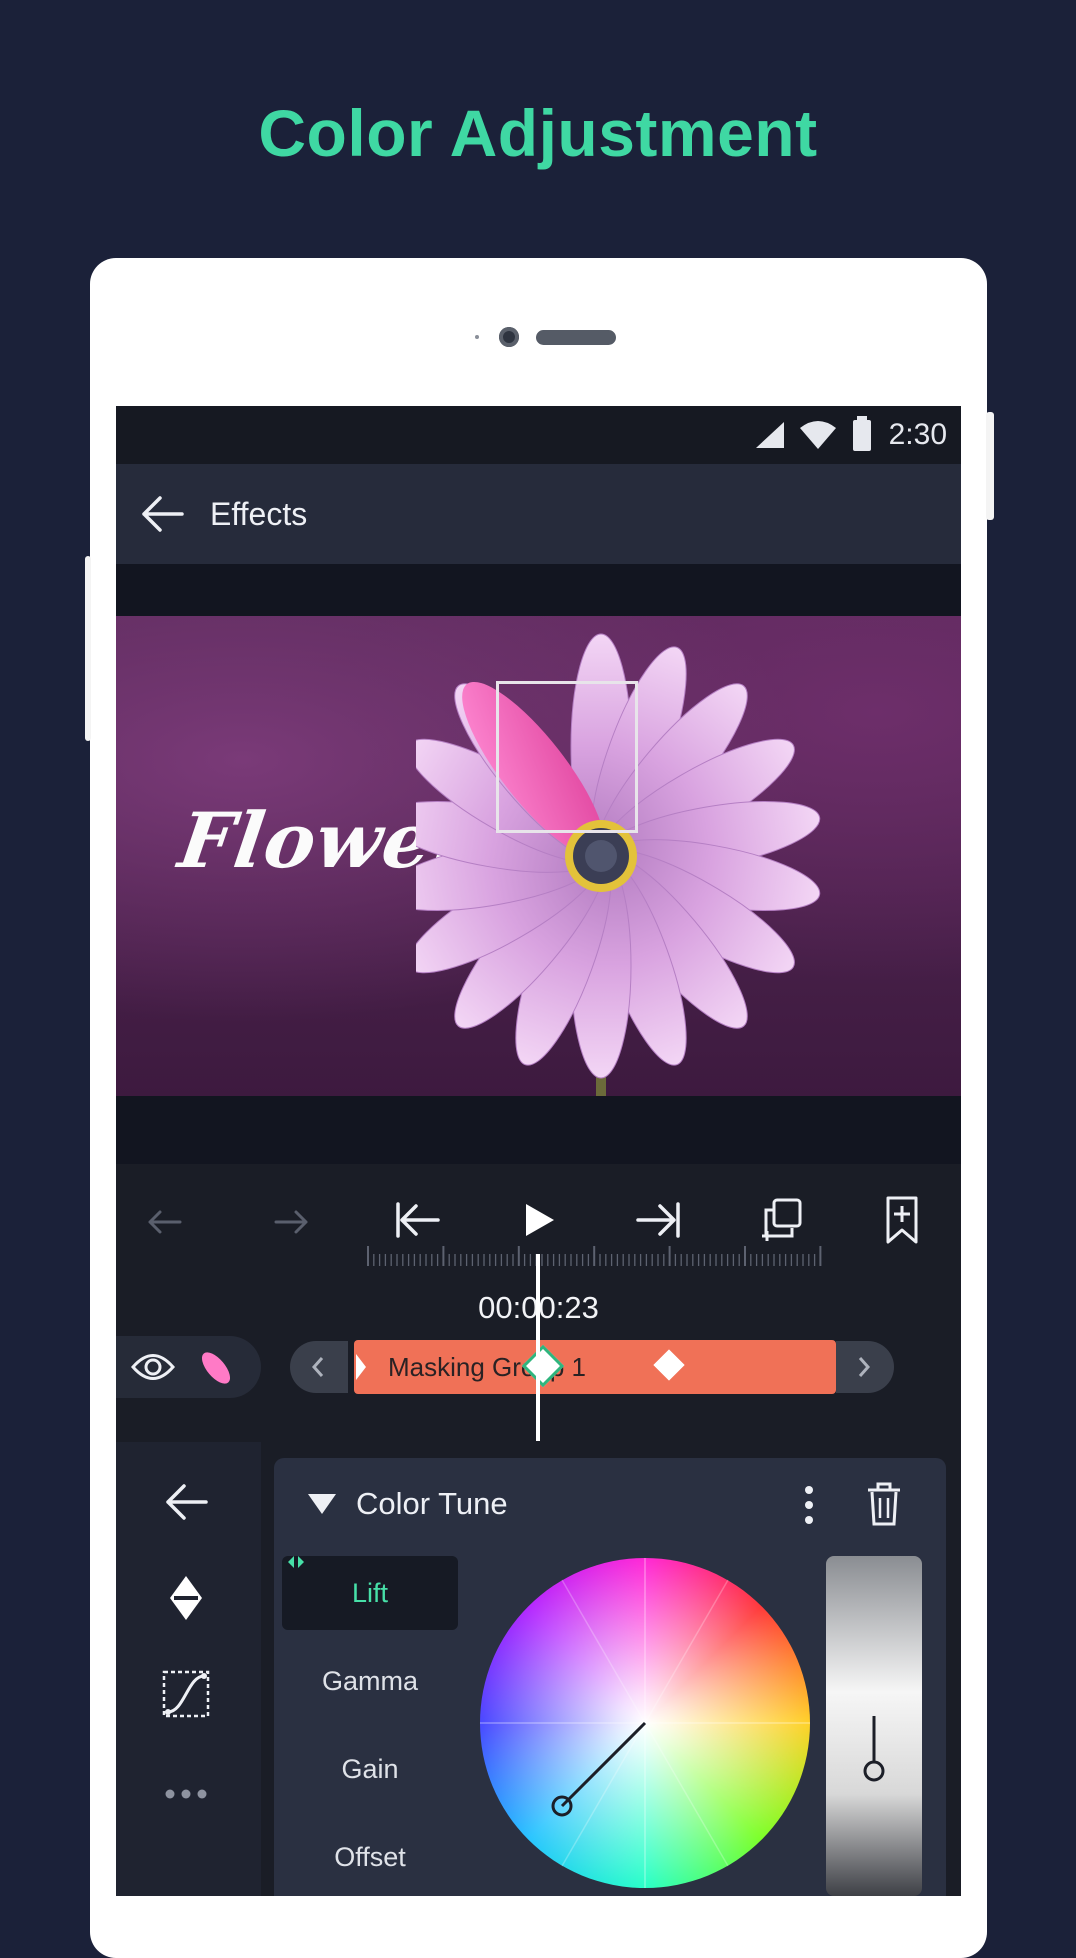  Describe the element at coordinates (770, 435) in the screenshot. I see `signal-icon` at that location.